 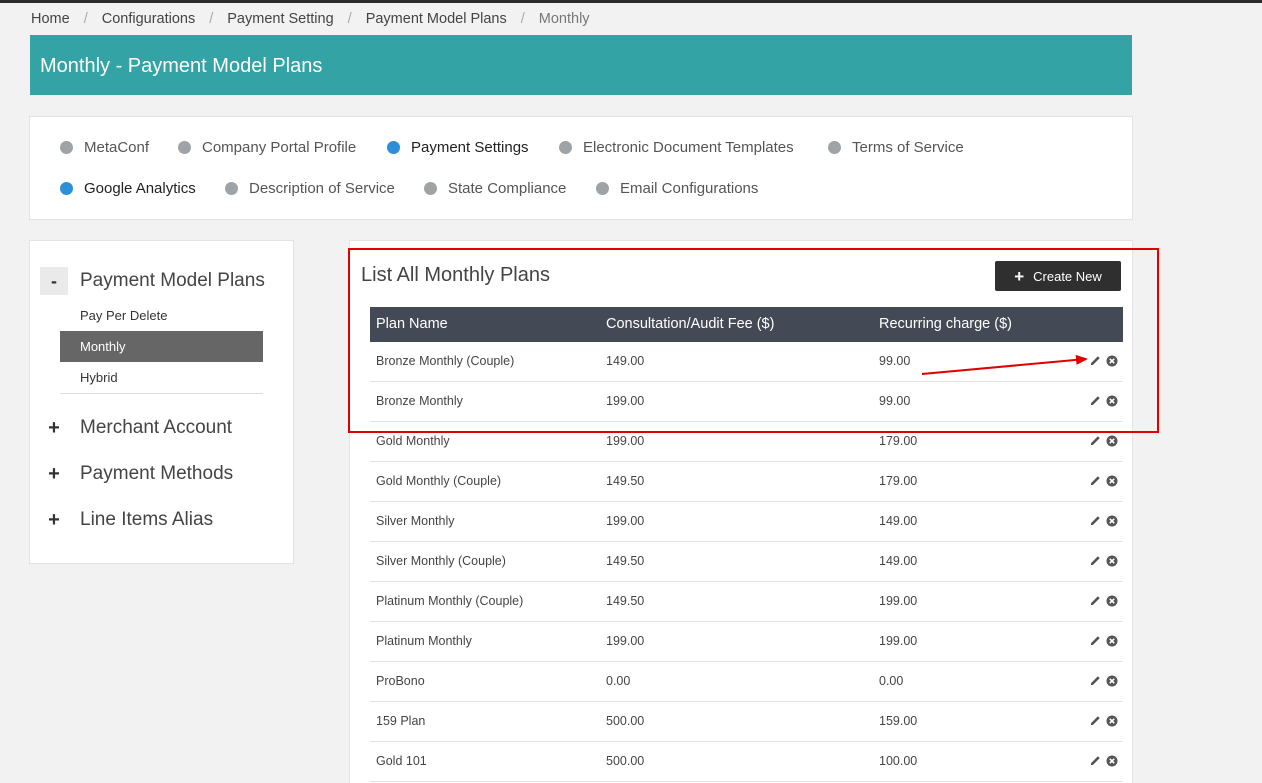 I want to click on config-item-description-of-service: Description of Service, so click(x=310, y=188).